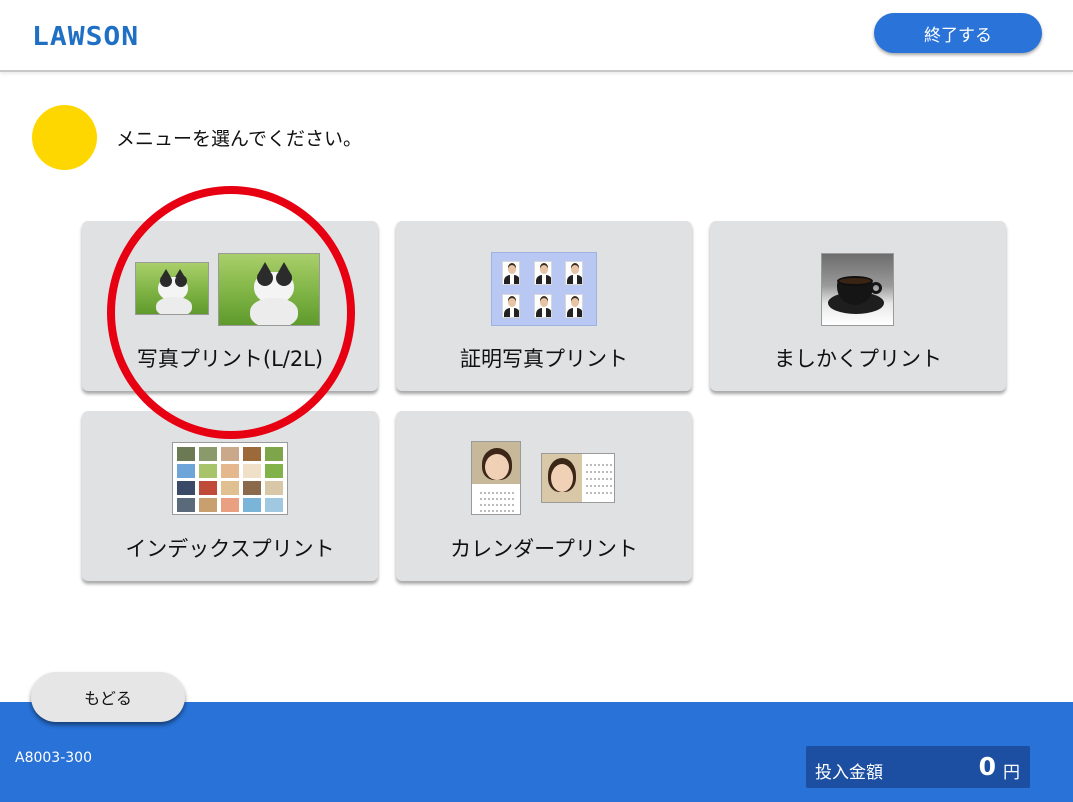  Describe the element at coordinates (172, 288) in the screenshot. I see `cat-photo-small-icon` at that location.